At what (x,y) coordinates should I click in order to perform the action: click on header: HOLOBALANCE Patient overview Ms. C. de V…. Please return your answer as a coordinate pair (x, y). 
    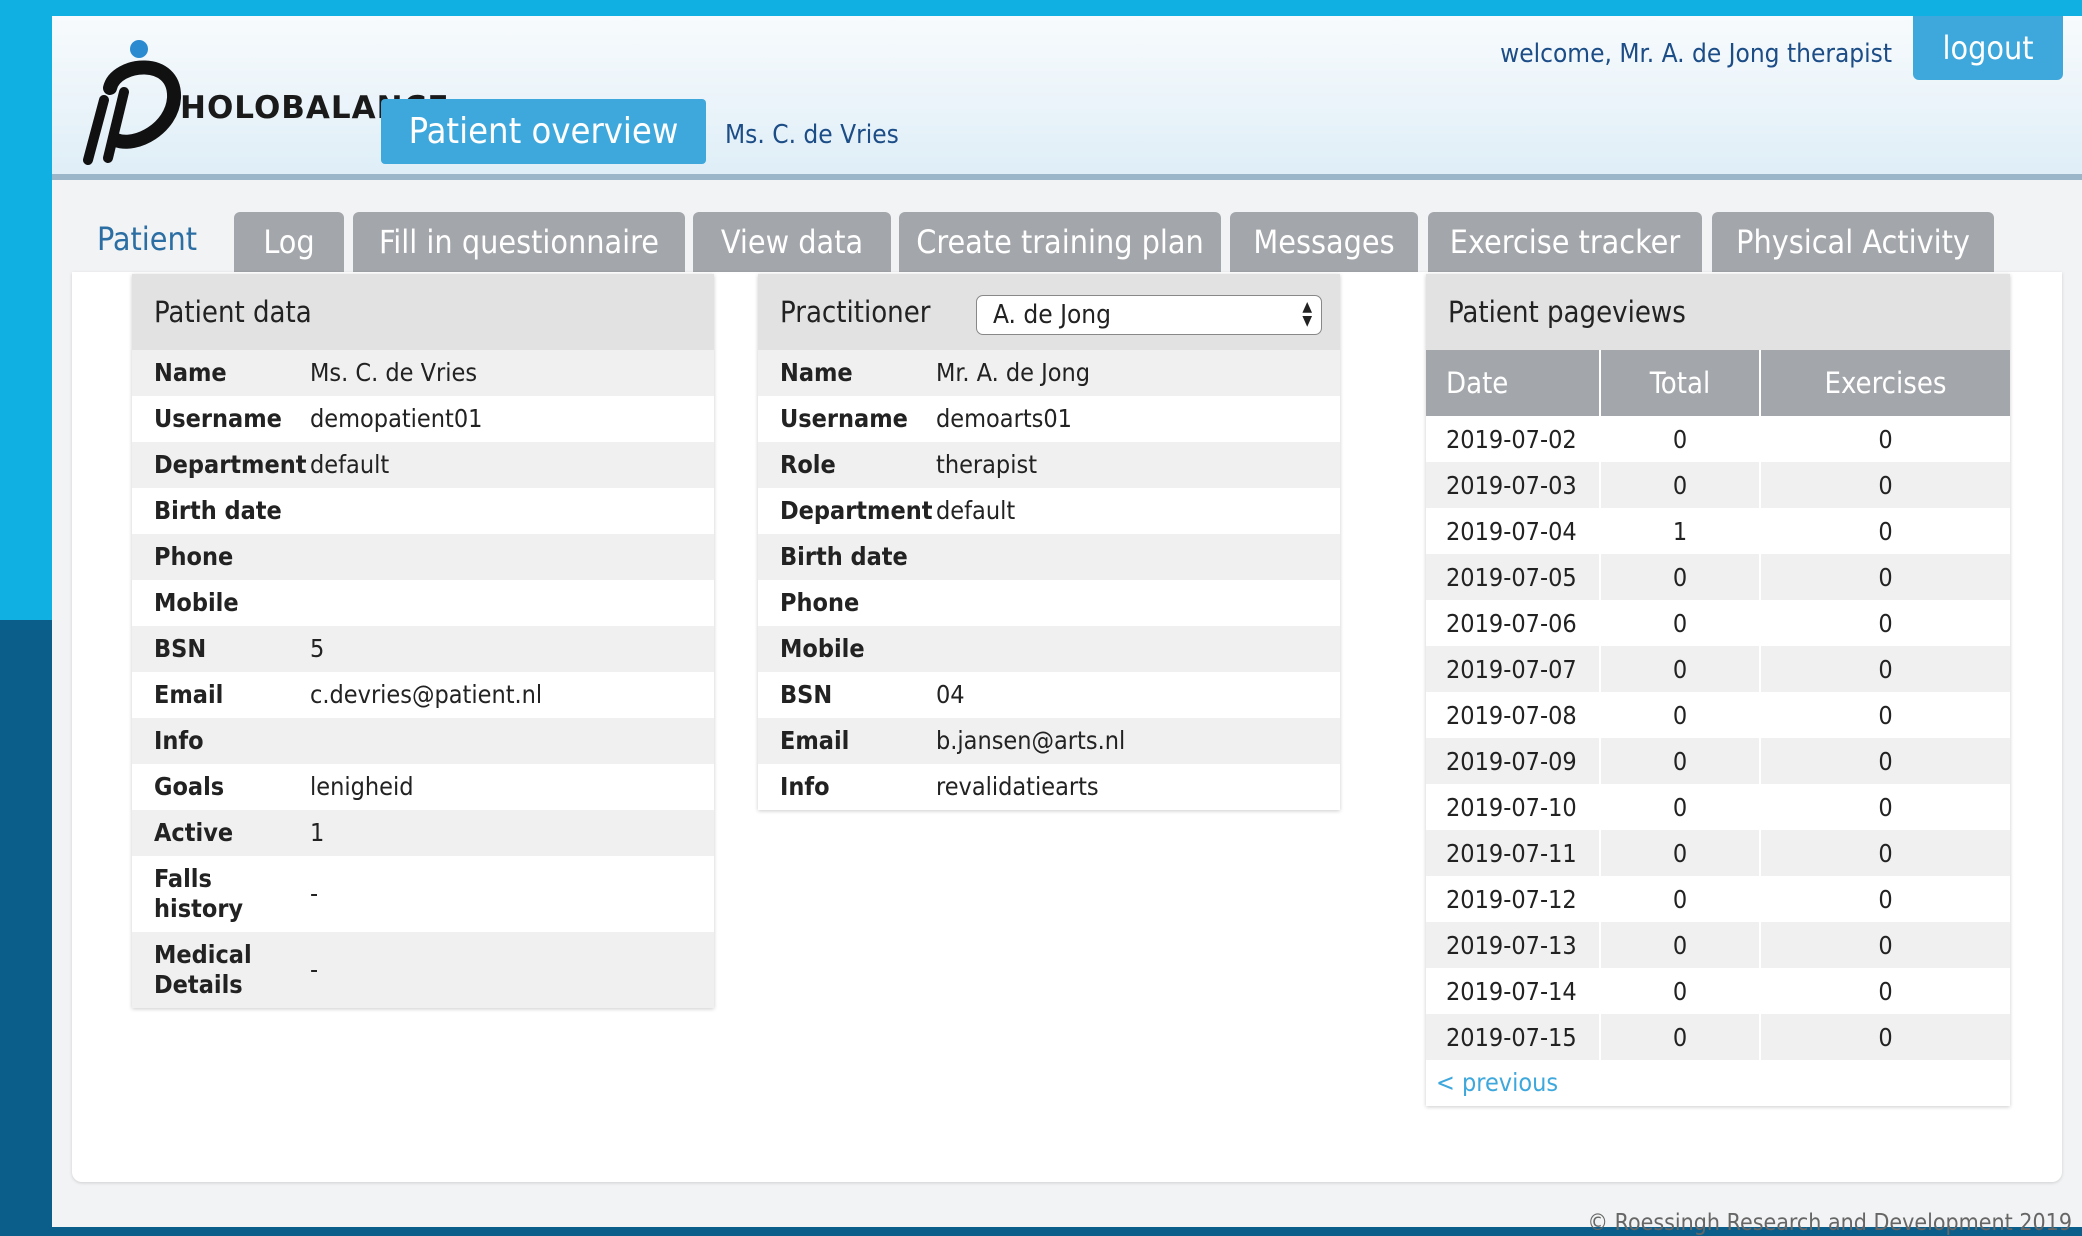
    Looking at the image, I should click on (1067, 98).